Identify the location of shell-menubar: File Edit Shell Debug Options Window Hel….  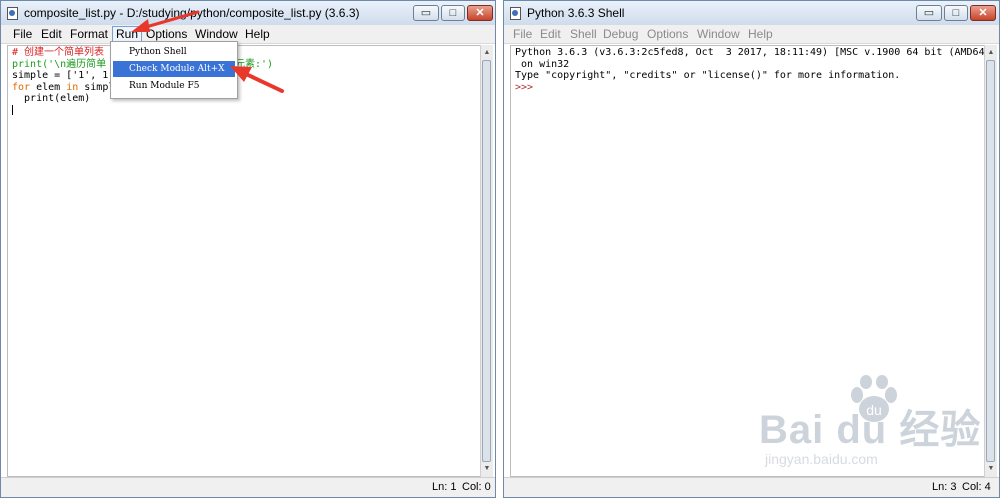
(751, 34).